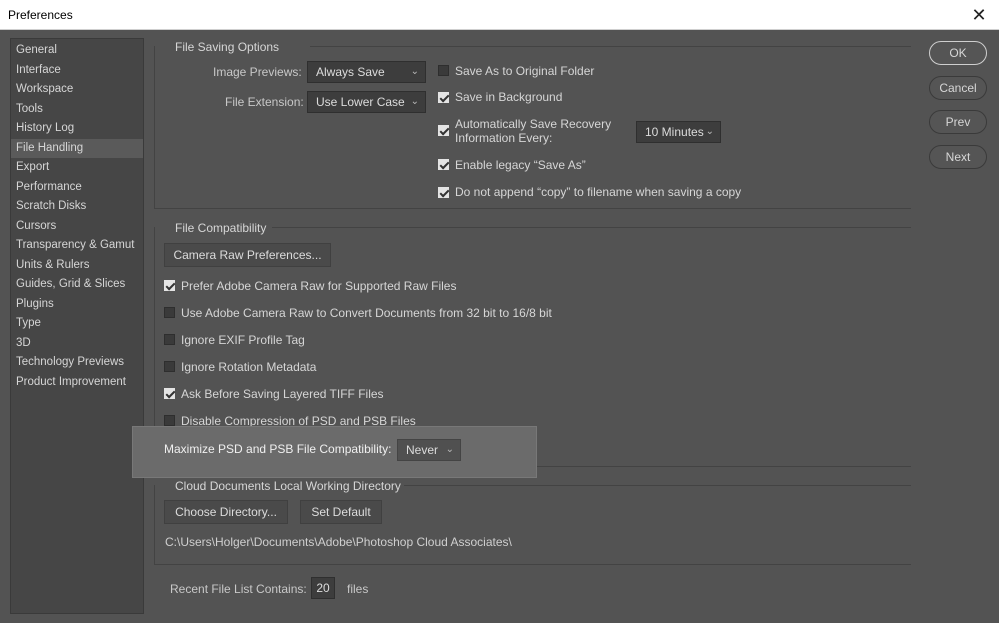 Image resolution: width=999 pixels, height=623 pixels. Describe the element at coordinates (674, 132) in the screenshot. I see `auto-save-interval-value: 10 Minutes` at that location.